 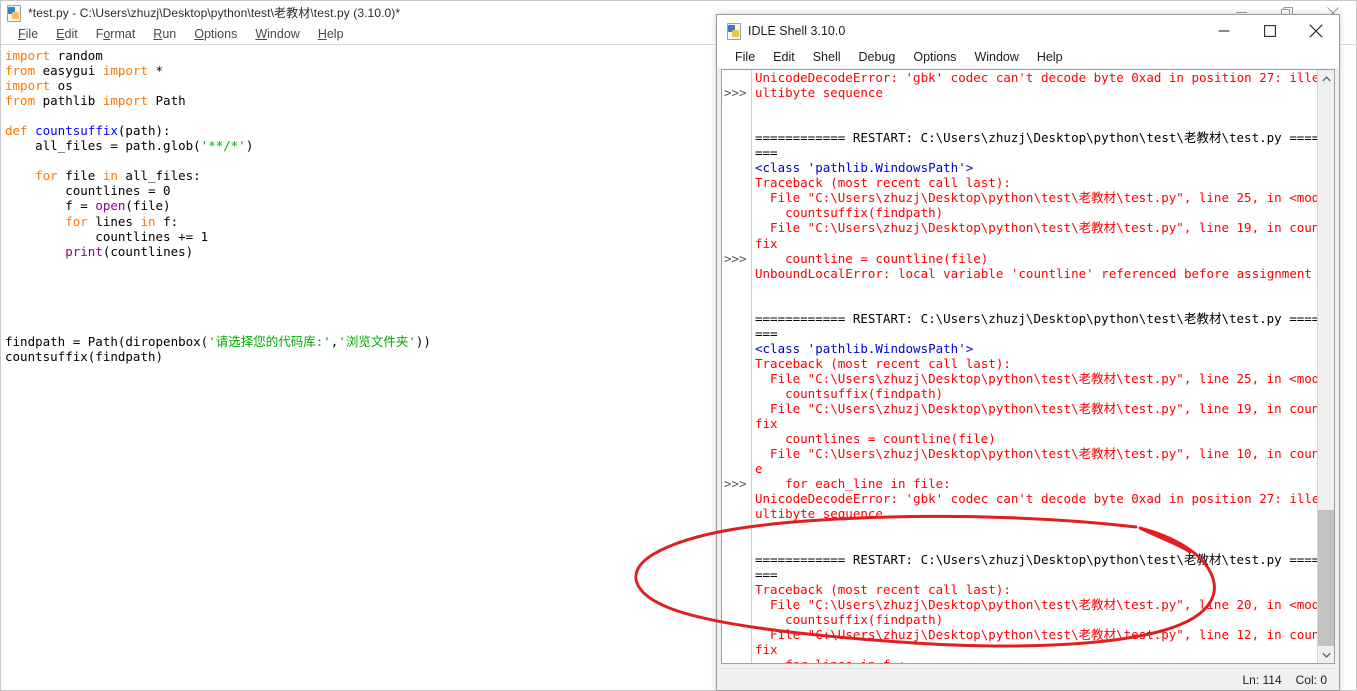 I want to click on shell-menu-options: Options, so click(x=934, y=57).